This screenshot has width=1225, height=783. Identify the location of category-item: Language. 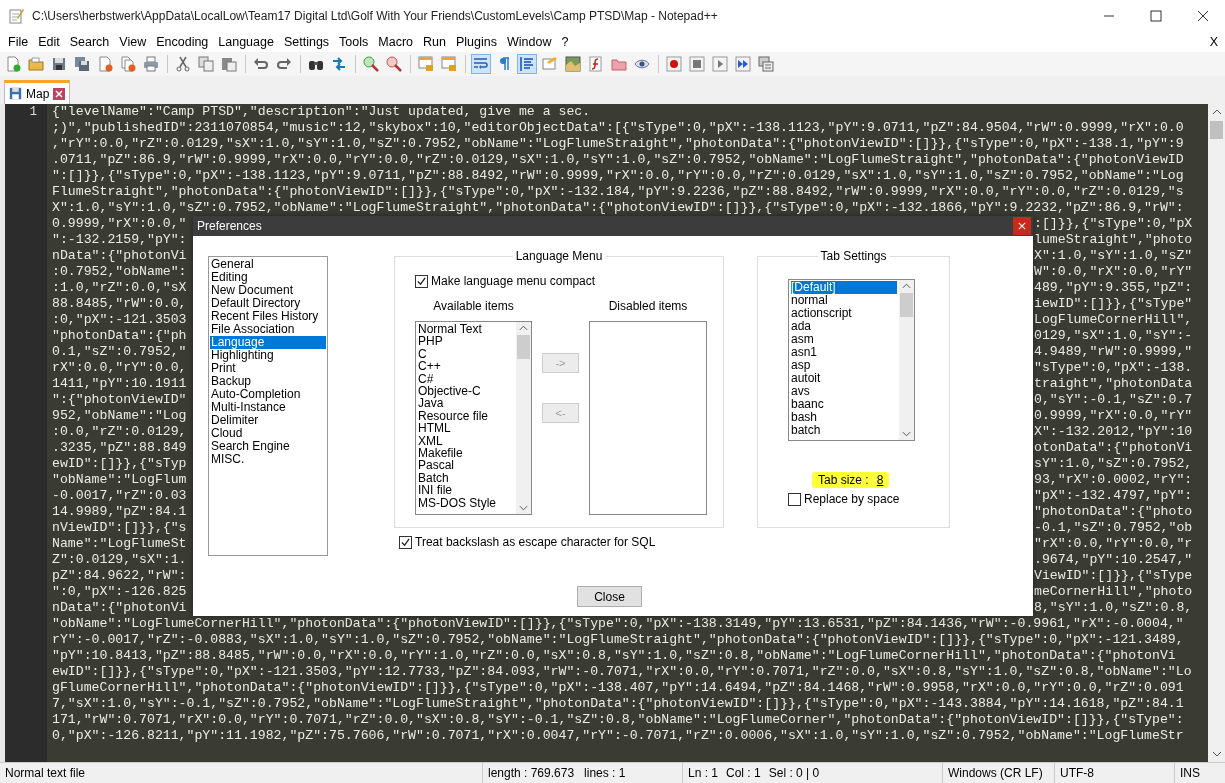
(268, 342).